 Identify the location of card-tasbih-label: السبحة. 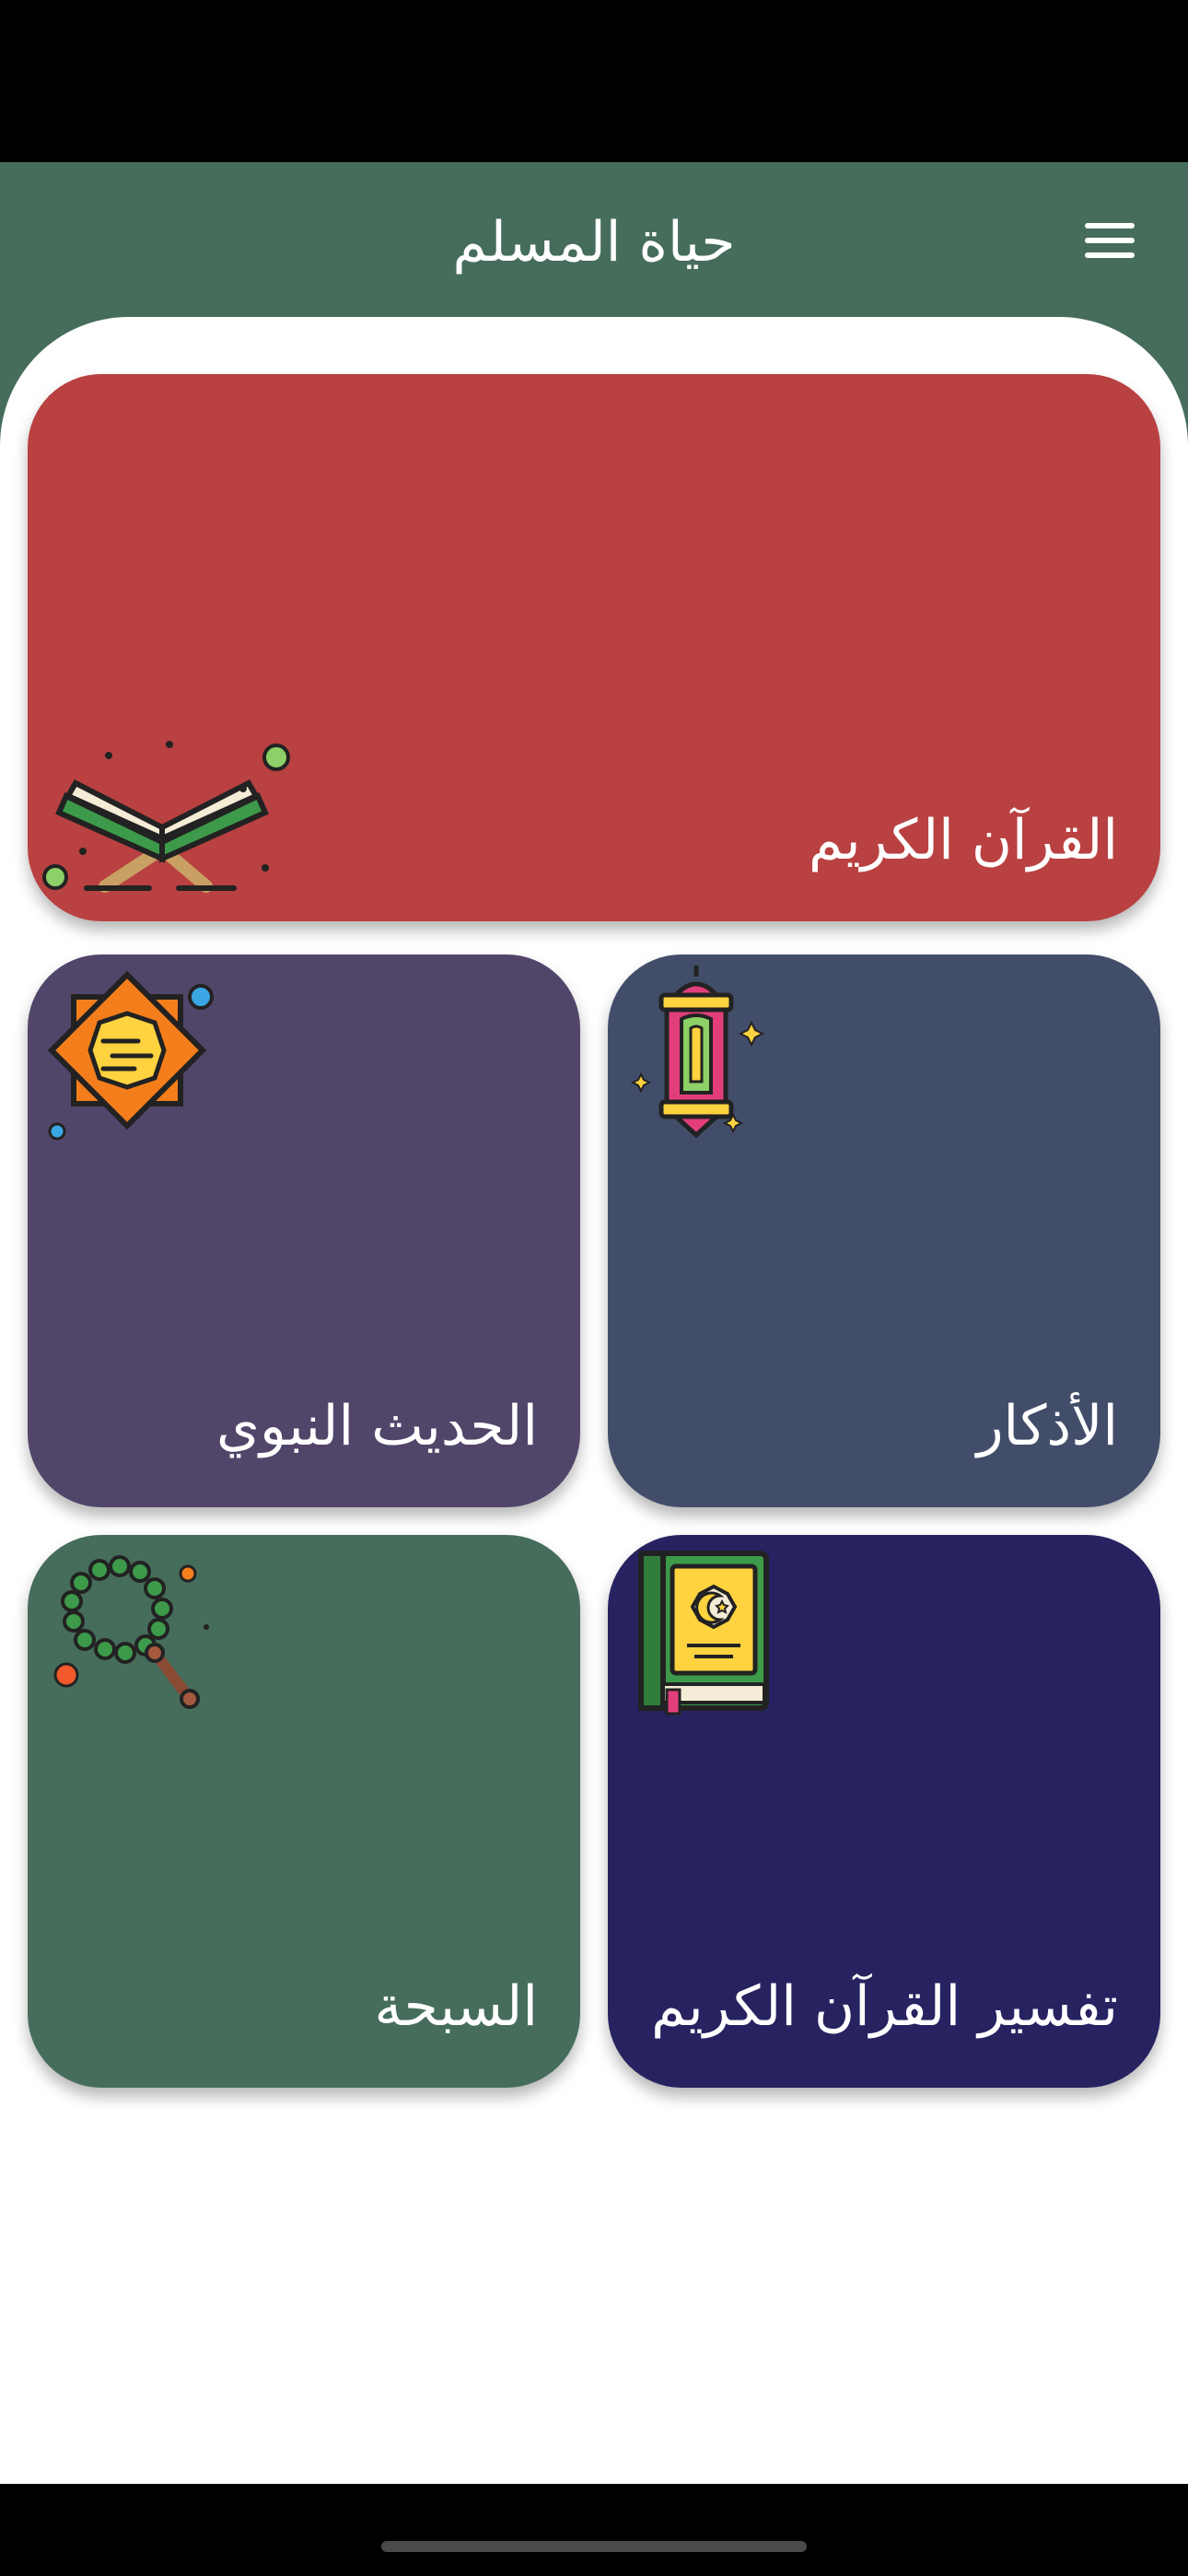
(456, 2007).